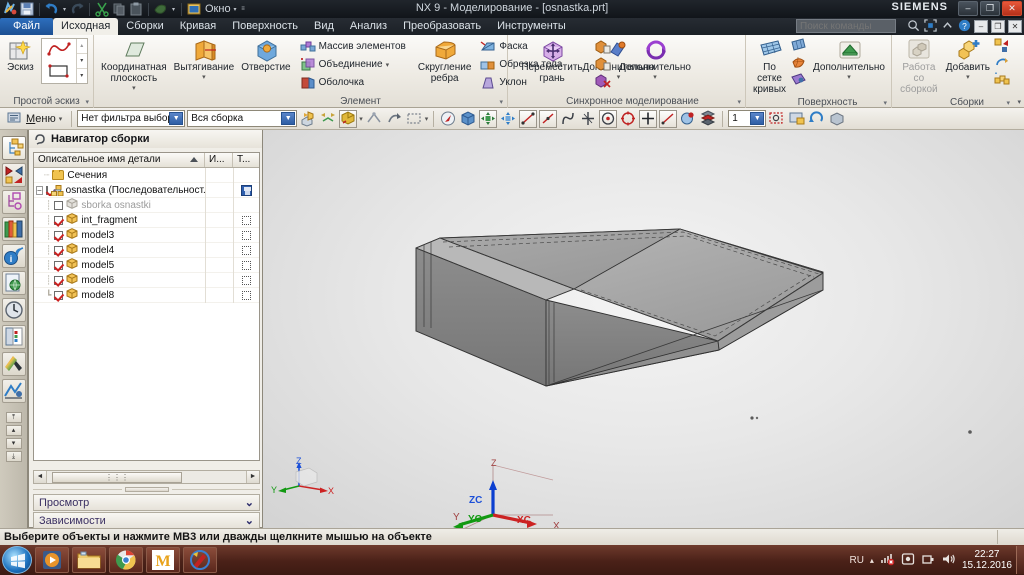 This screenshot has height=575, width=1024. I want to click on more-surface-caret: ▾, so click(849, 77).